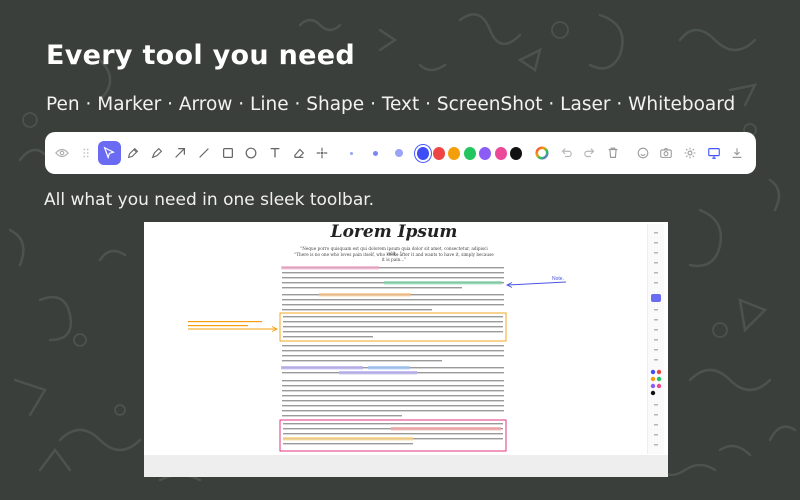 Image resolution: width=800 pixels, height=500 pixels. What do you see at coordinates (469, 153) in the screenshot?
I see `color-swatch-green` at bounding box center [469, 153].